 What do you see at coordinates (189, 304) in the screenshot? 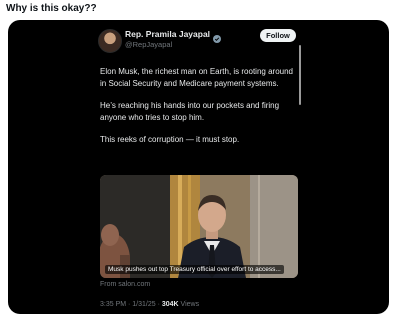
I see `views-label: Views` at bounding box center [189, 304].